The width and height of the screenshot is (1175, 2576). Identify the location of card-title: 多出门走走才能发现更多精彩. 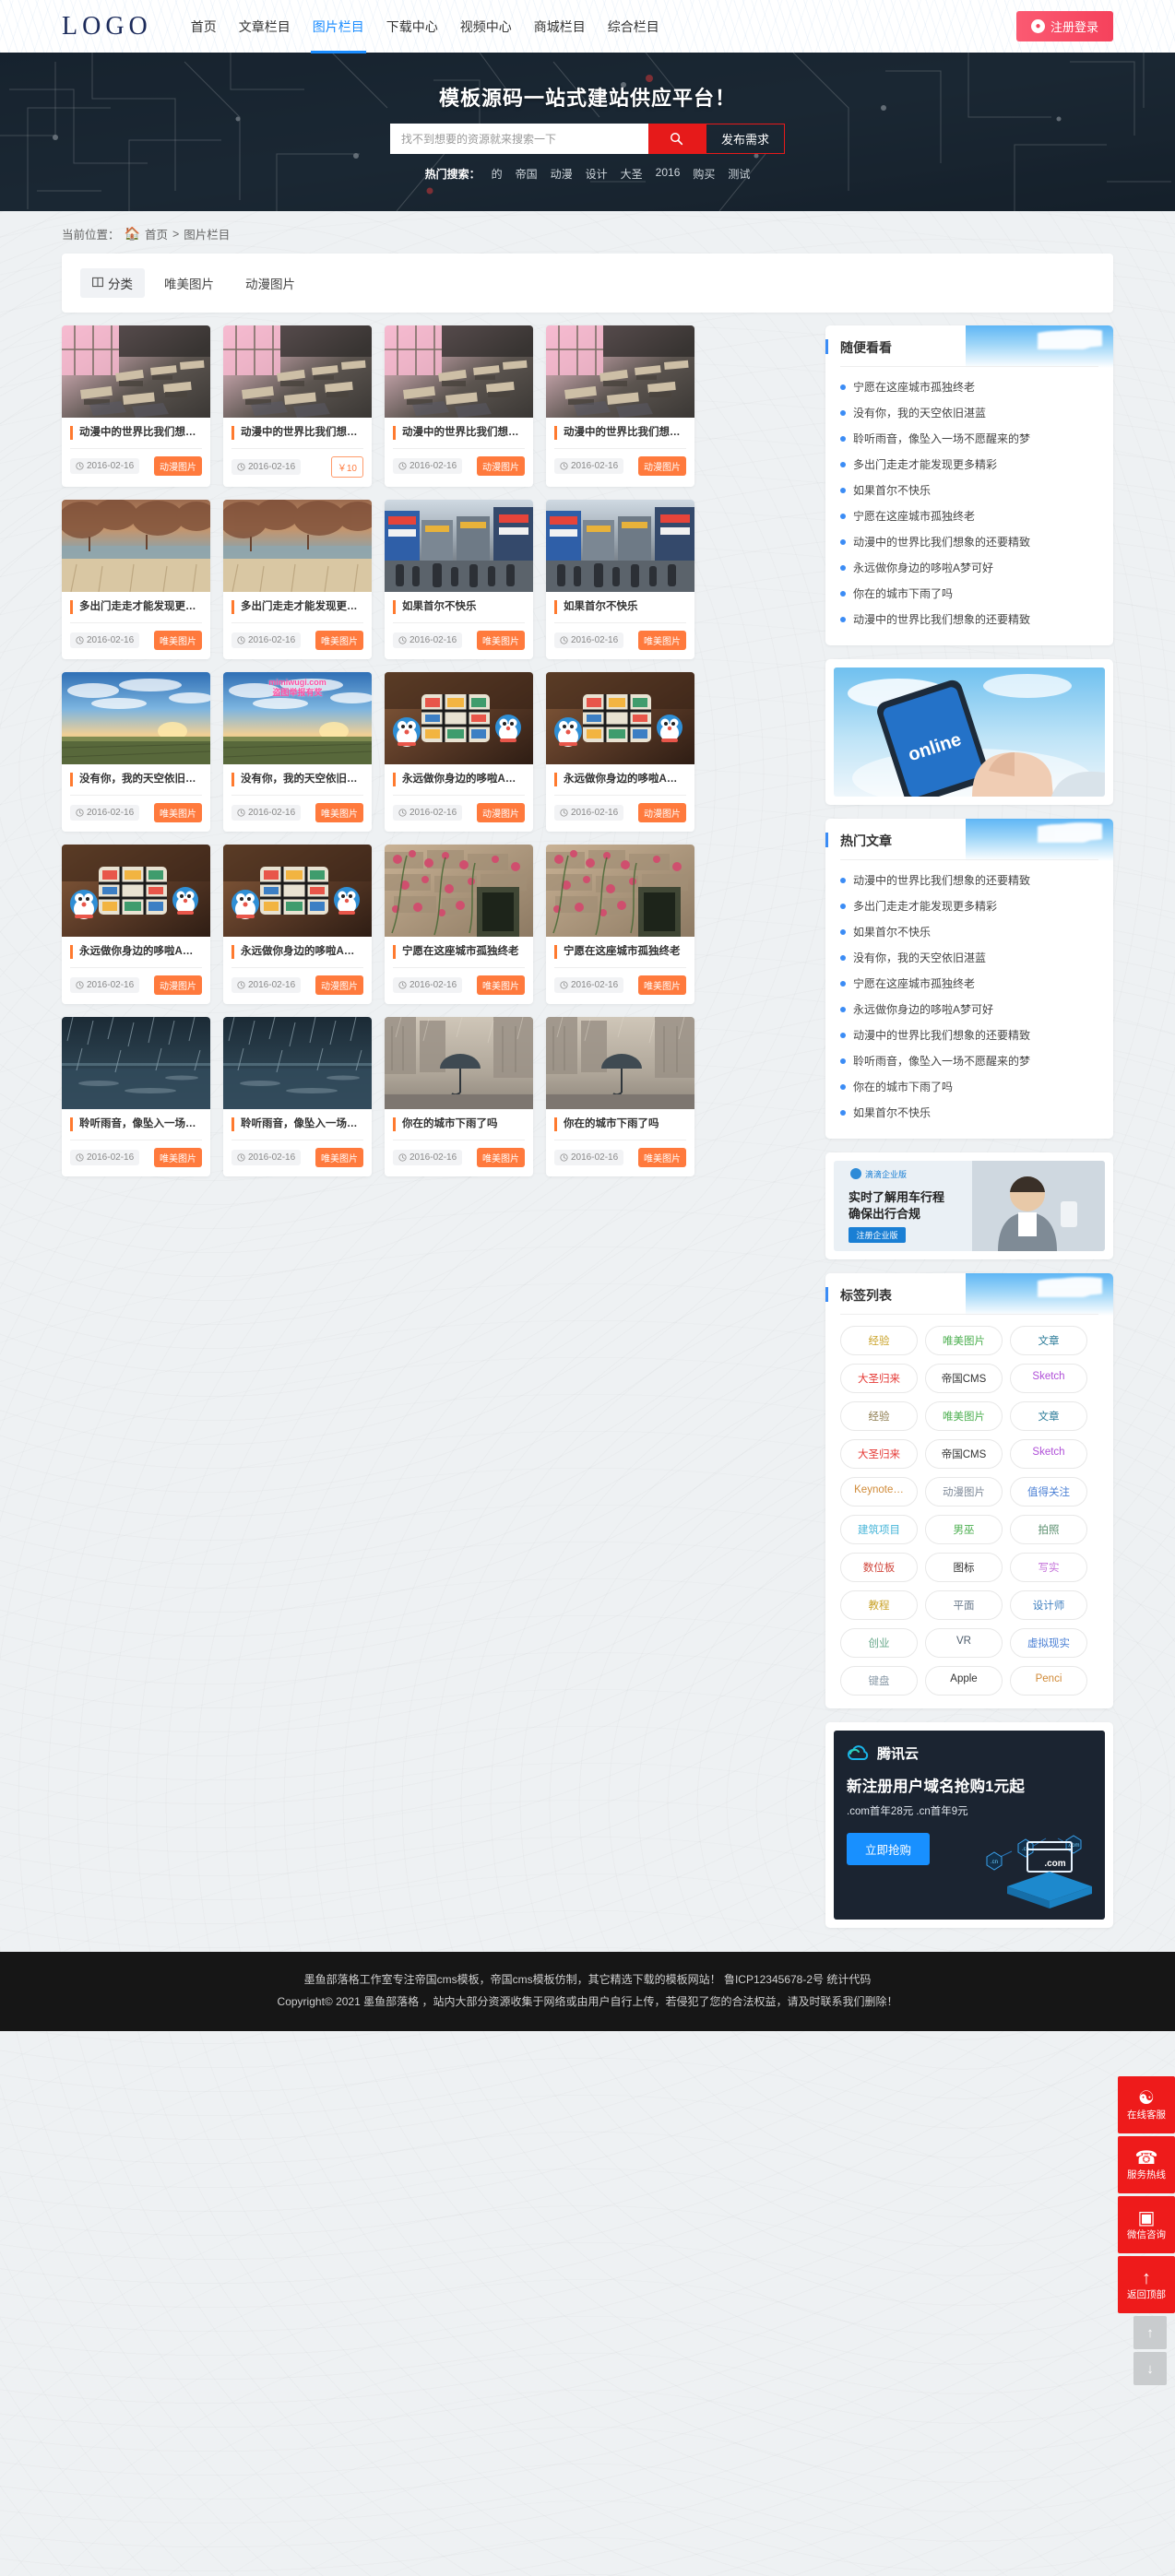
(297, 606).